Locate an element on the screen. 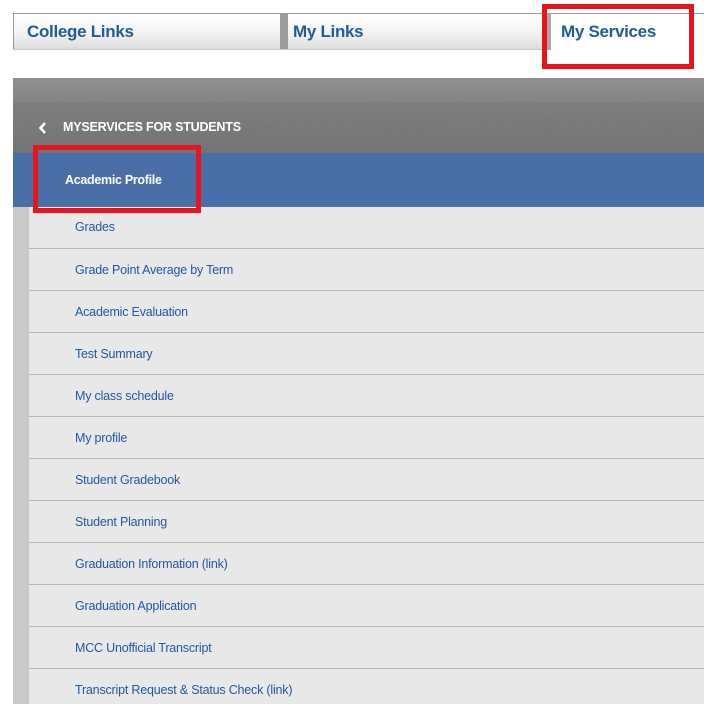 The image size is (704, 704). submenu-item-student-gradebook: Student Gradebook is located at coordinates (366, 480).